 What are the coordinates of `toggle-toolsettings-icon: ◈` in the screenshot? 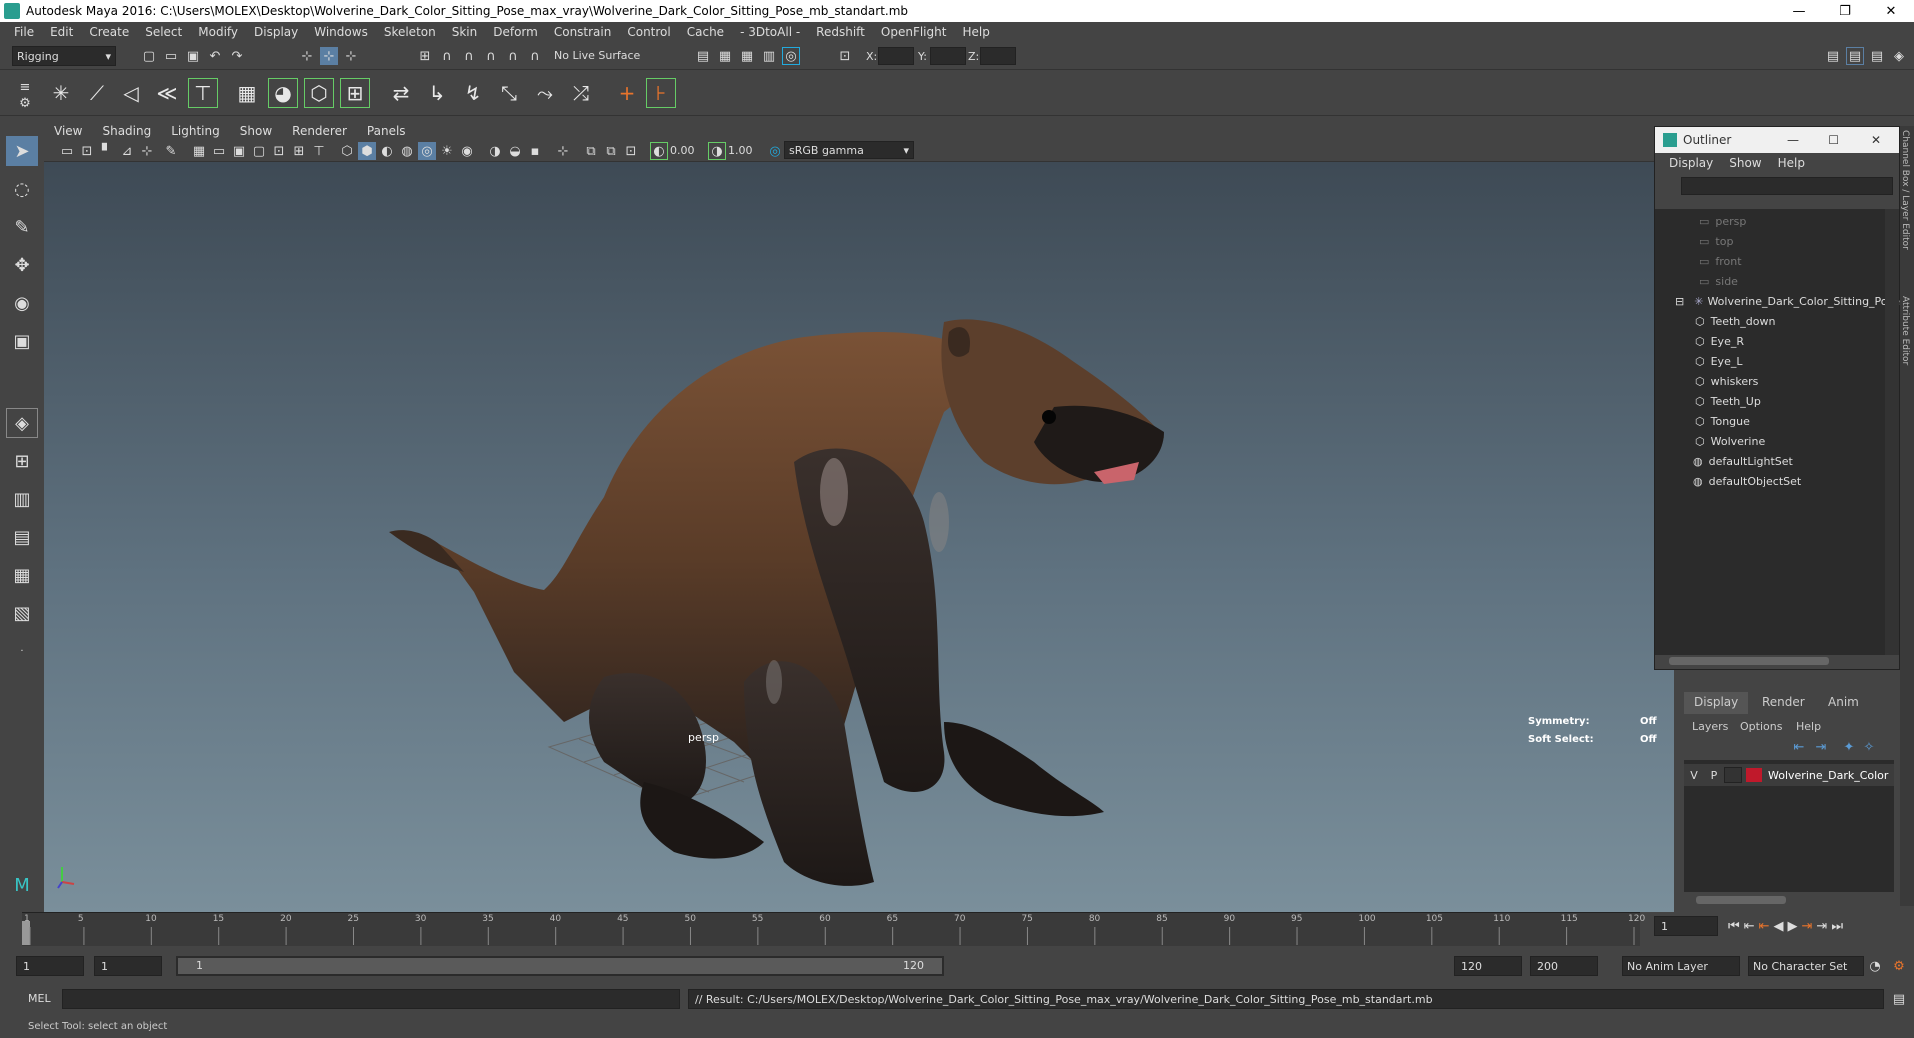 It's located at (1899, 56).